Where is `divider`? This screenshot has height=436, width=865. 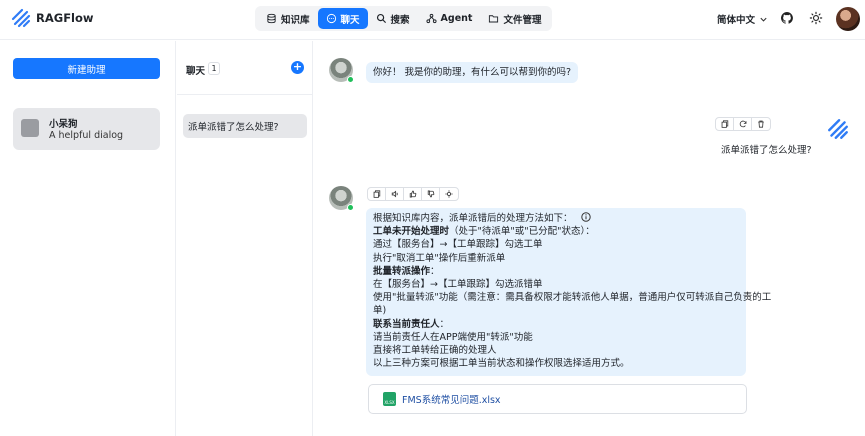 divider is located at coordinates (245, 94).